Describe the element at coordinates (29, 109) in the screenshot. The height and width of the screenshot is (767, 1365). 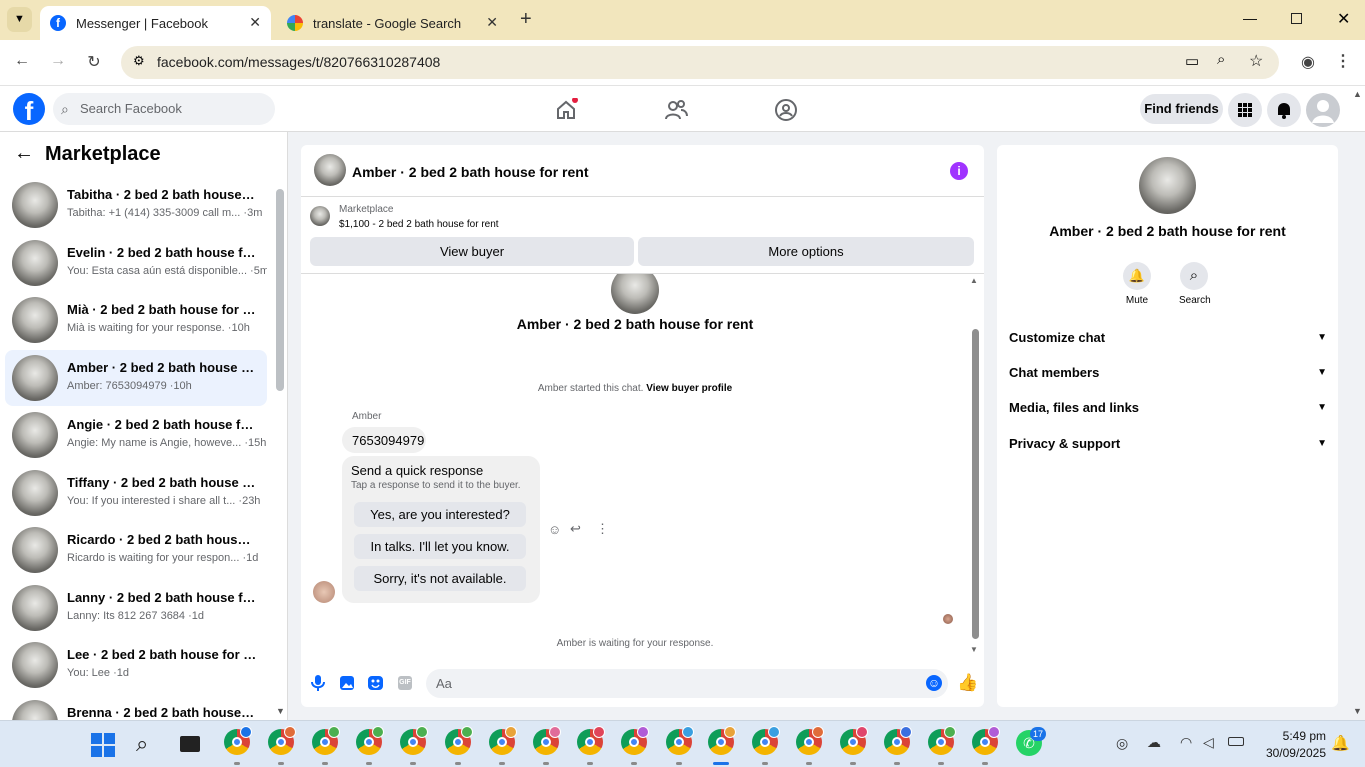
I see `facebook-logo-icon: f` at that location.